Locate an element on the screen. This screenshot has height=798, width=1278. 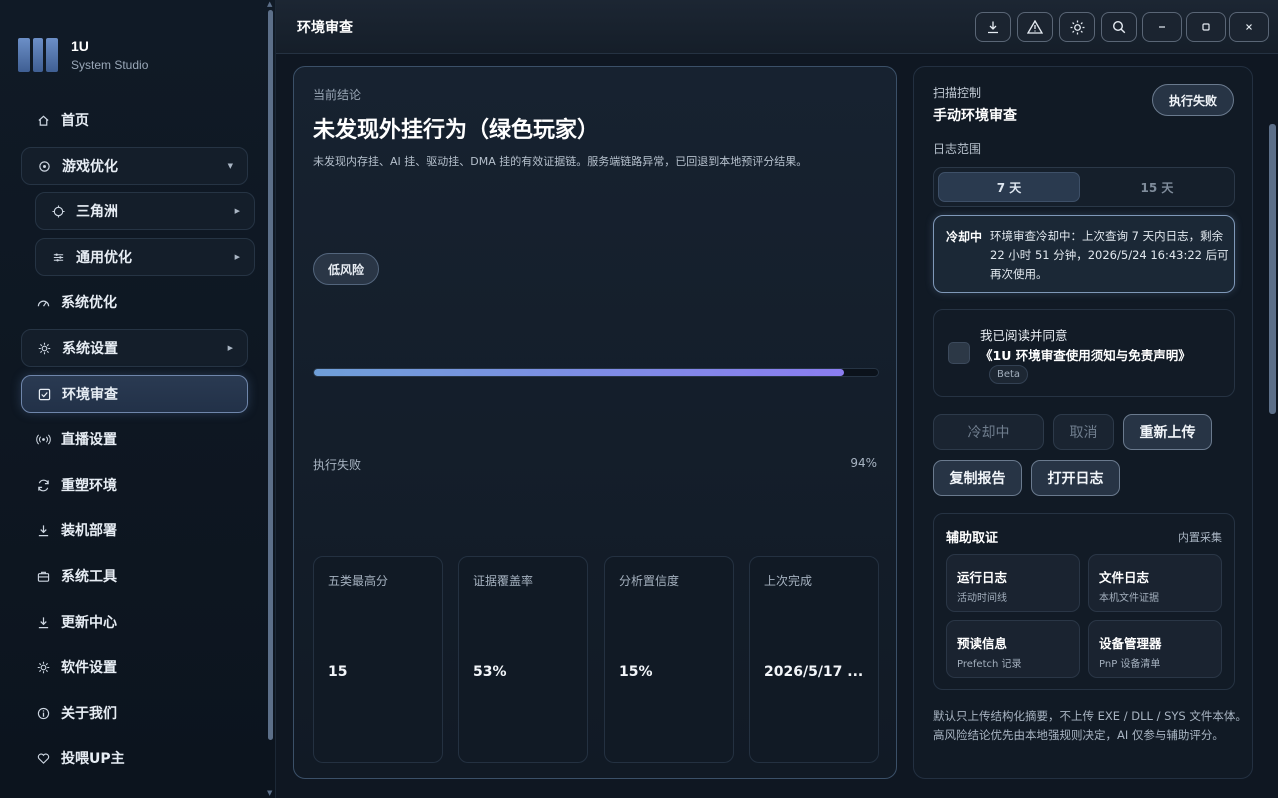
open-log-button: 打开日志 is located at coordinates (1075, 478).